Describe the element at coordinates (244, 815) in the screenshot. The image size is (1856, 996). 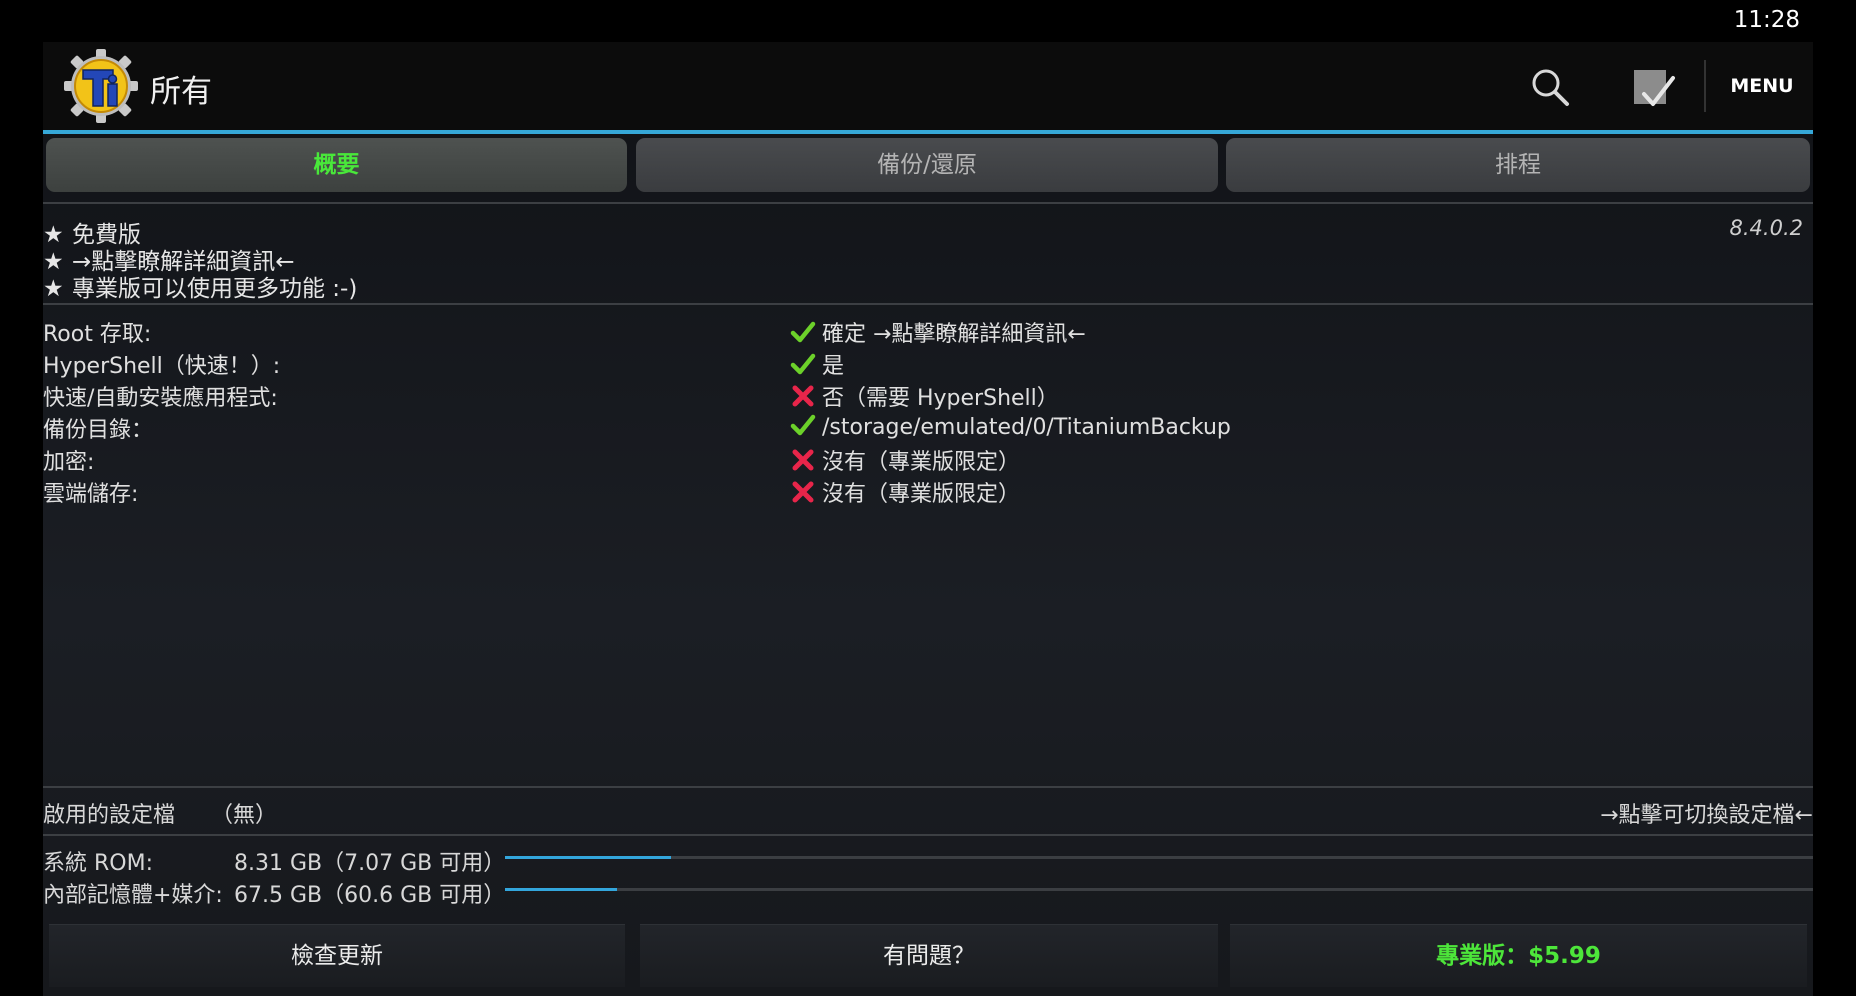
I see `active-profile-value: （無）` at that location.